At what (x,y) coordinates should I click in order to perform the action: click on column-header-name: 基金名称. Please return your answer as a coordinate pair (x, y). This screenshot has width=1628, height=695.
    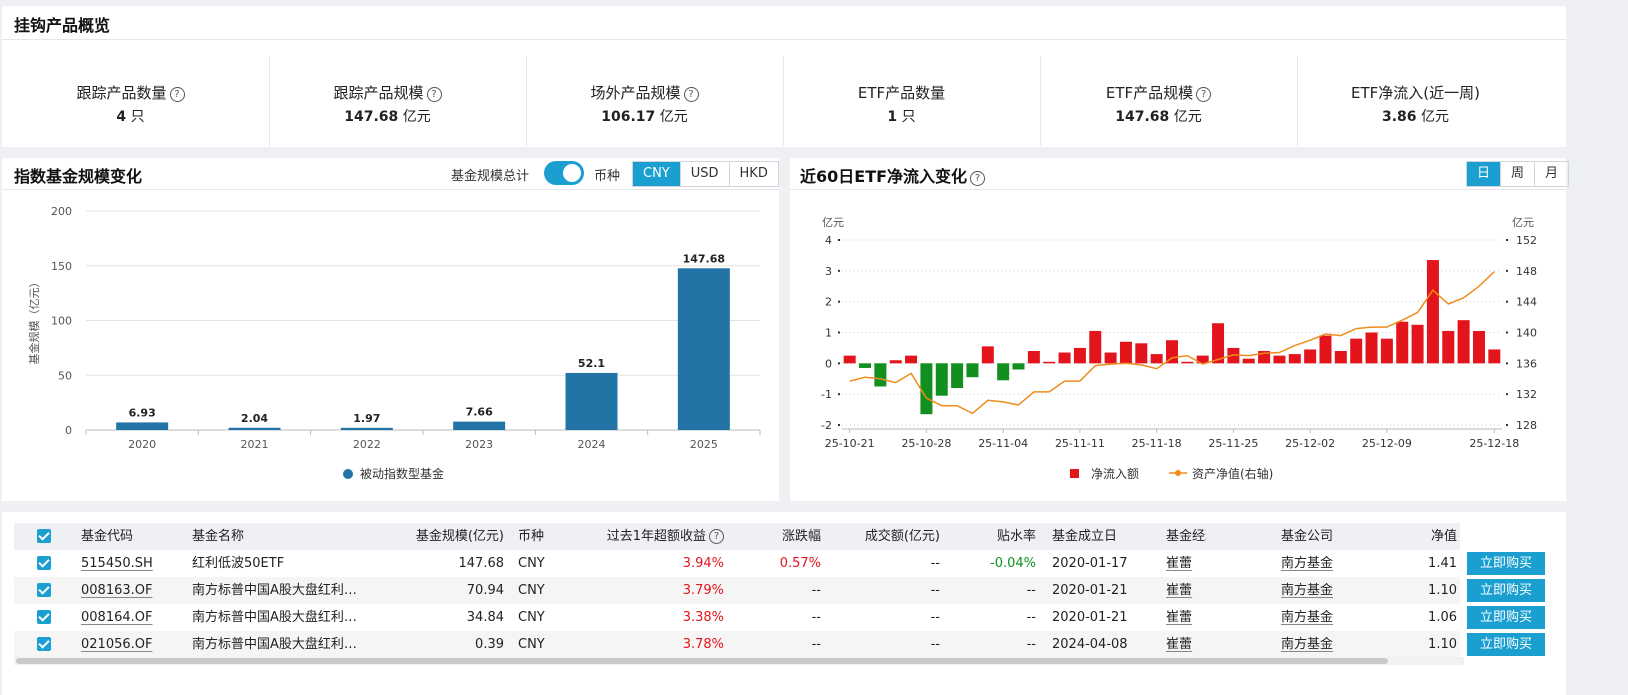
    Looking at the image, I should click on (287, 536).